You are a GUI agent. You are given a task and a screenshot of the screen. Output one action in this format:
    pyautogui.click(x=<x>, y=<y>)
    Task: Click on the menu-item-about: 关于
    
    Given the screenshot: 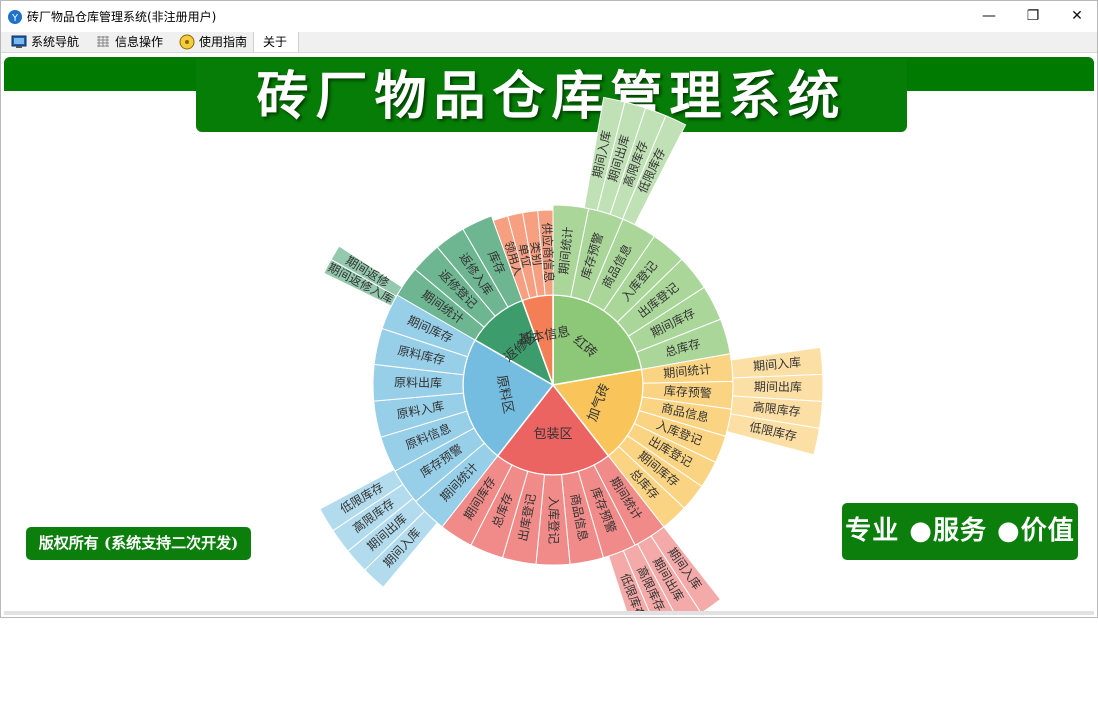 What is the action you would take?
    pyautogui.click(x=276, y=42)
    